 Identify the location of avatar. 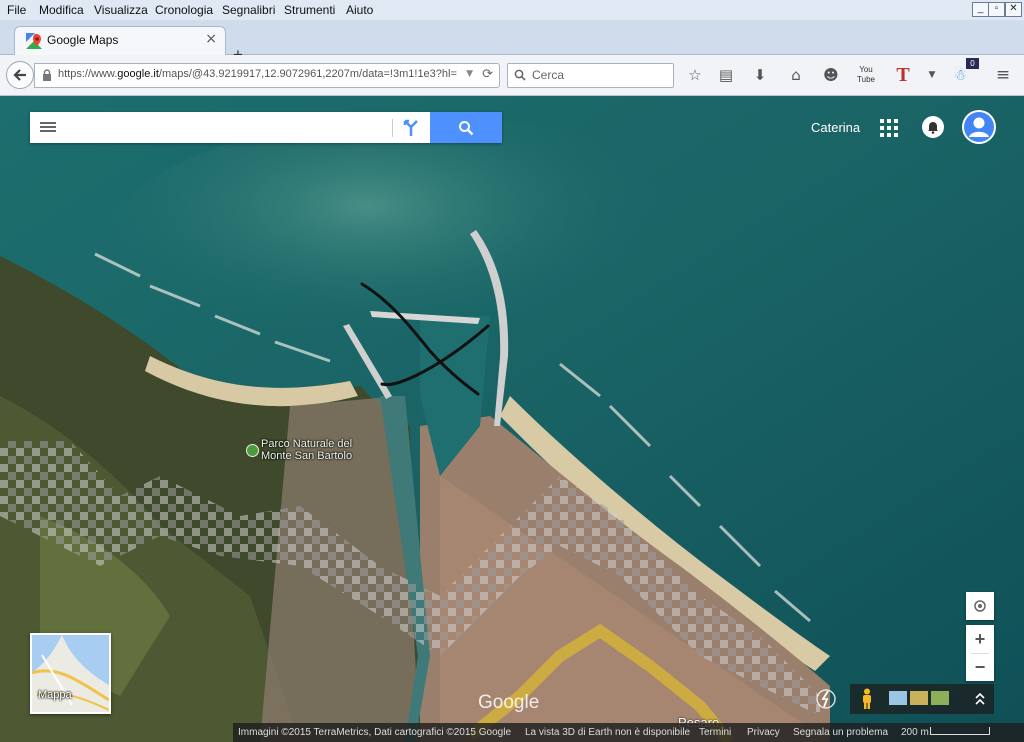
(979, 127).